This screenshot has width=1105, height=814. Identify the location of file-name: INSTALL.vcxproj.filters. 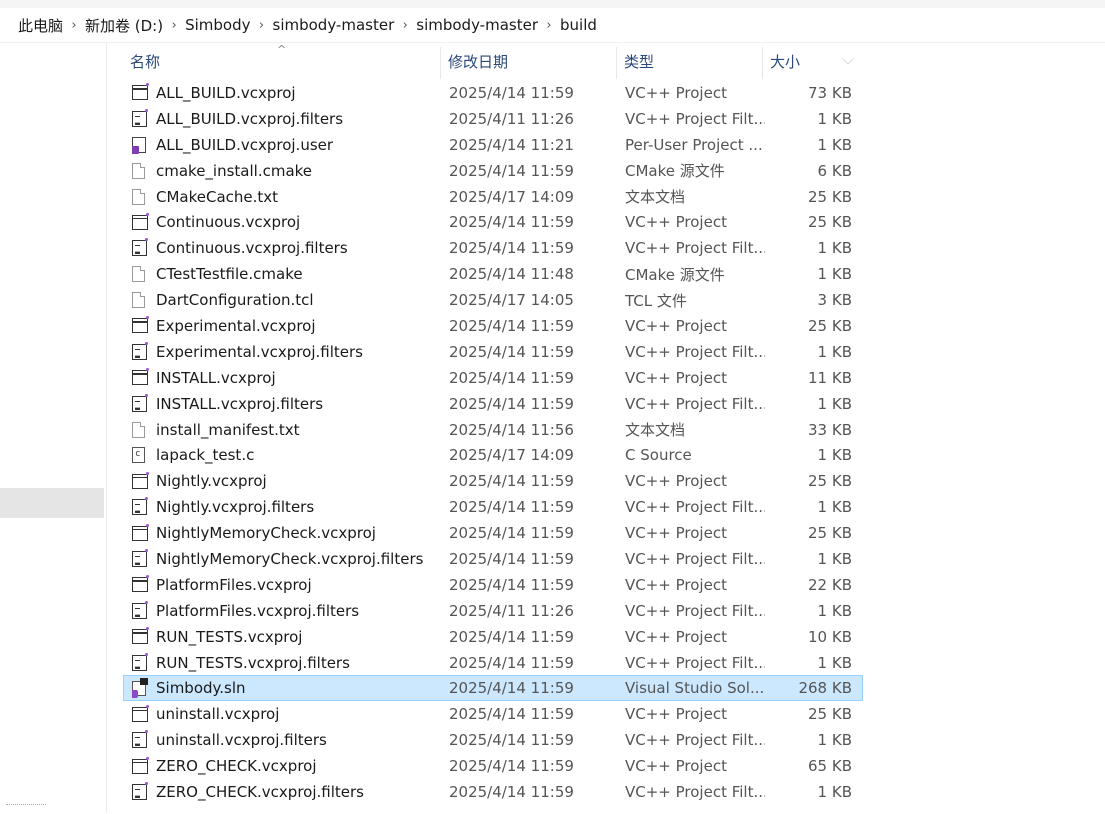
(301, 404).